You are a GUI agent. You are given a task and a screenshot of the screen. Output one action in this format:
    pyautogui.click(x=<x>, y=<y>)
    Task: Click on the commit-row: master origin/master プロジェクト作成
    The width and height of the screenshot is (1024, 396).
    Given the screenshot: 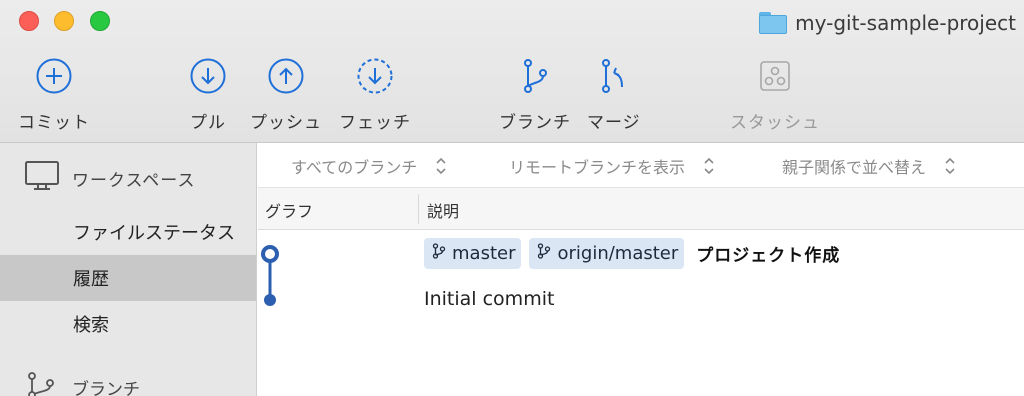 What is the action you would take?
    pyautogui.click(x=632, y=253)
    